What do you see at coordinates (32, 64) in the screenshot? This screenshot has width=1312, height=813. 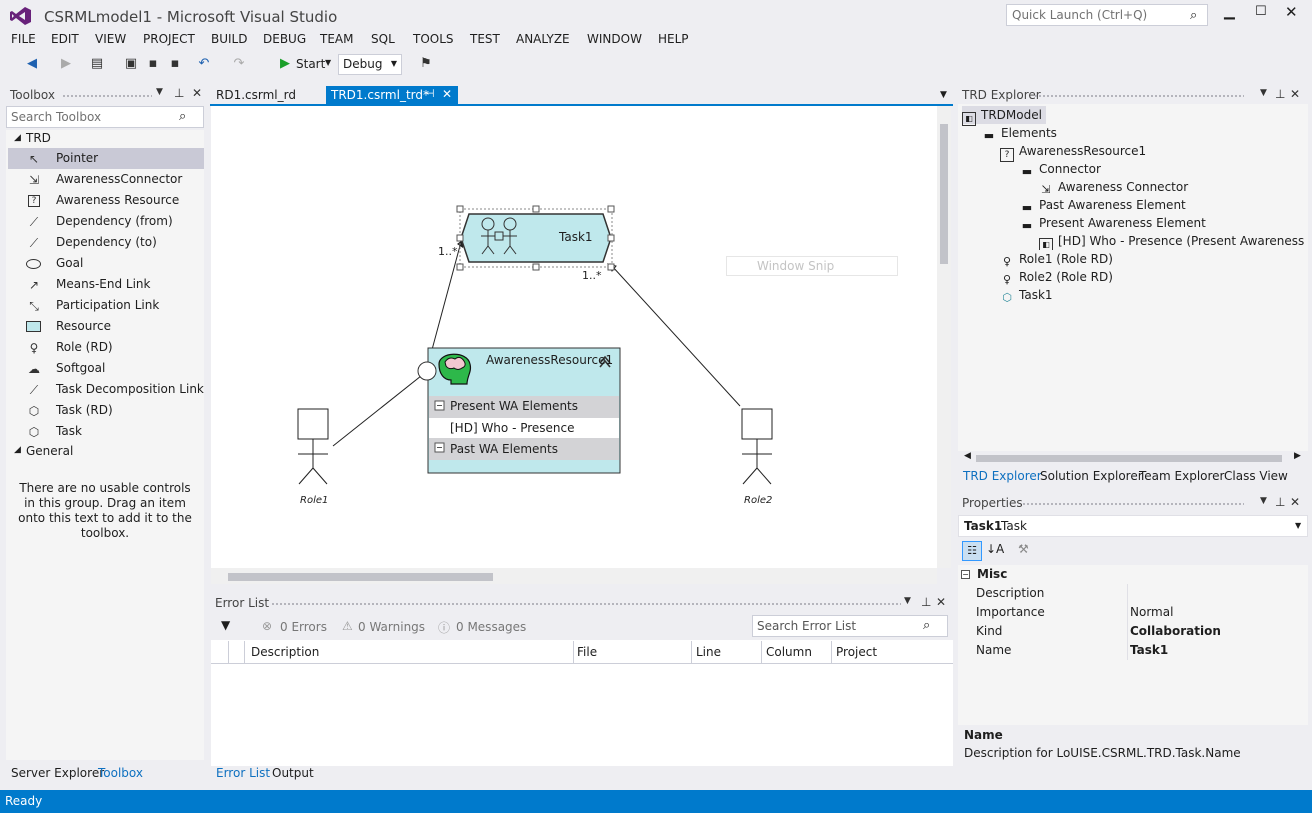 I see `back-icon: ◀` at bounding box center [32, 64].